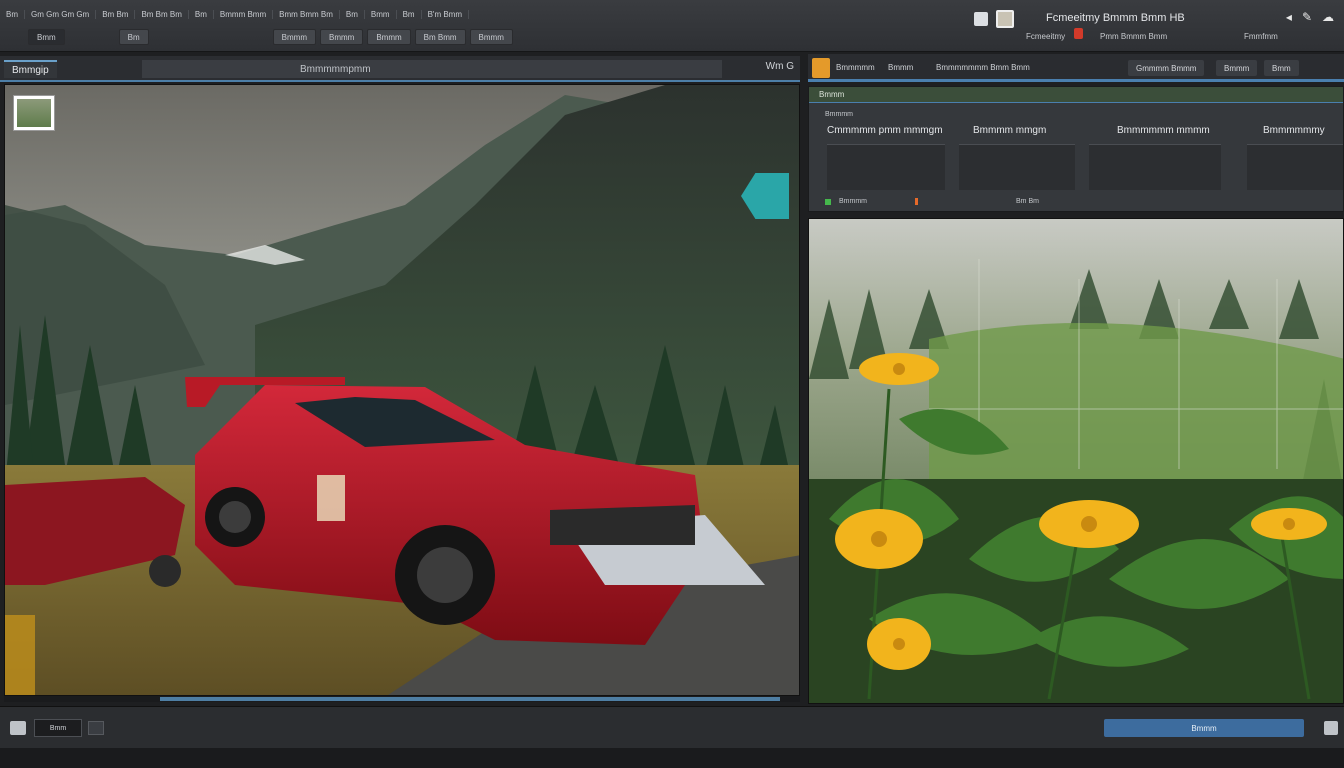 The width and height of the screenshot is (1344, 768). I want to click on stat-title: Bmmmmmmy, so click(1294, 130).